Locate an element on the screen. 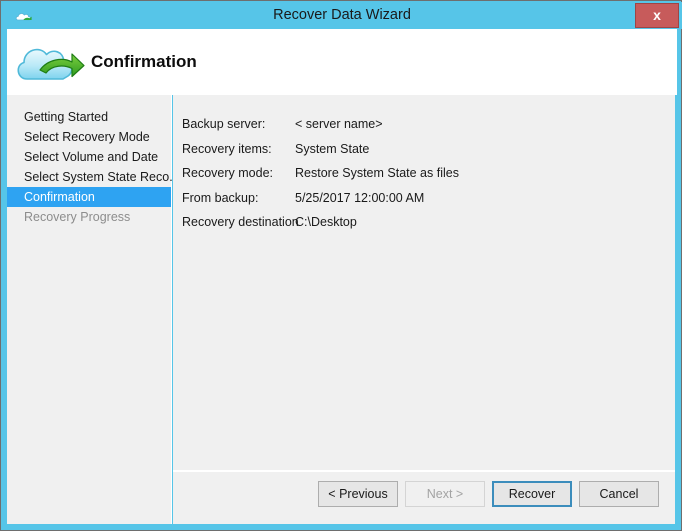  recovery-destination-value: C:\Desktop is located at coordinates (326, 222).